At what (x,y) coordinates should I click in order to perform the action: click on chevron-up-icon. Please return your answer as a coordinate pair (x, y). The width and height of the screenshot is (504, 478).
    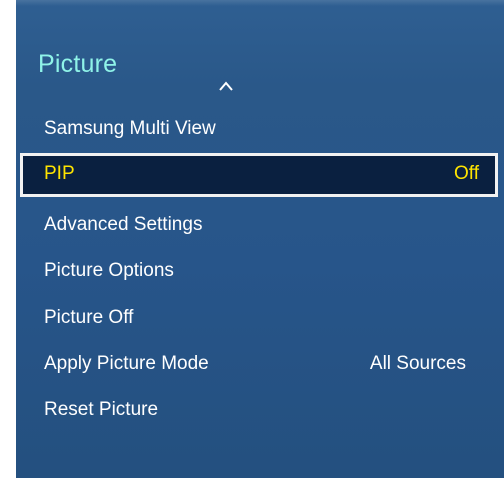
    Looking at the image, I should click on (226, 86).